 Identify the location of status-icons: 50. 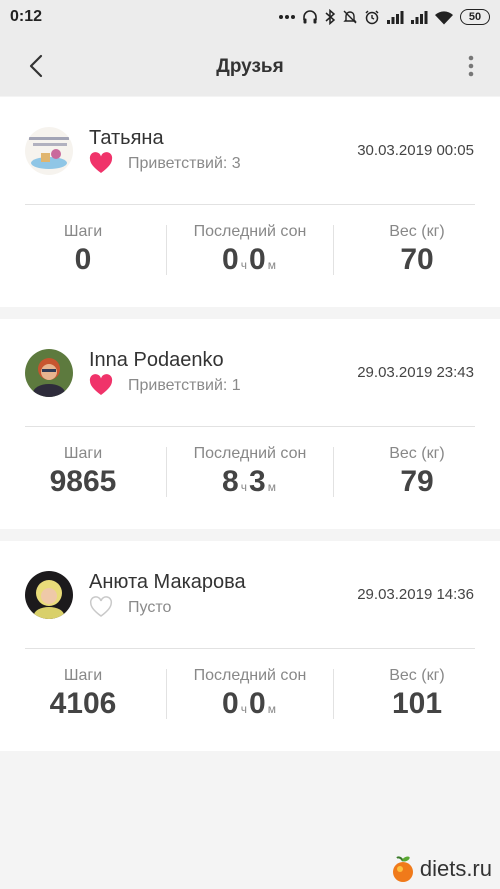
(384, 17).